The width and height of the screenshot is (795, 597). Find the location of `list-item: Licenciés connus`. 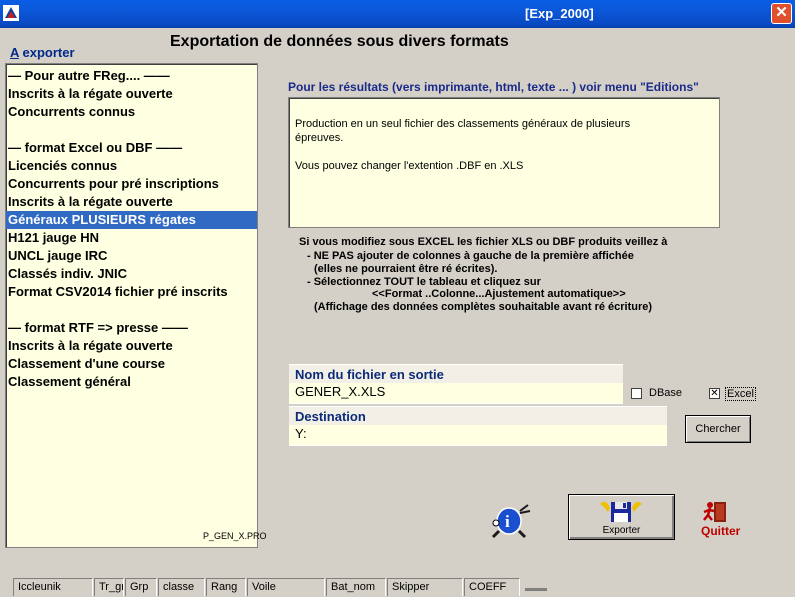

list-item: Licenciés connus is located at coordinates (131, 166).